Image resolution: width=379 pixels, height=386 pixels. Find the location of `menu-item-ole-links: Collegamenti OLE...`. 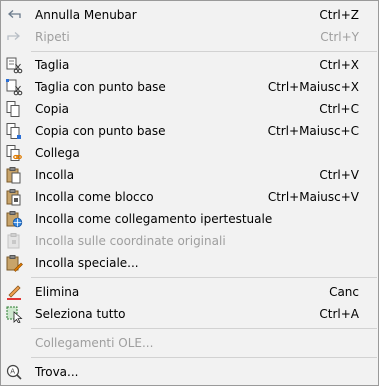

menu-item-ole-links: Collegamenti OLE... is located at coordinates (189, 343).